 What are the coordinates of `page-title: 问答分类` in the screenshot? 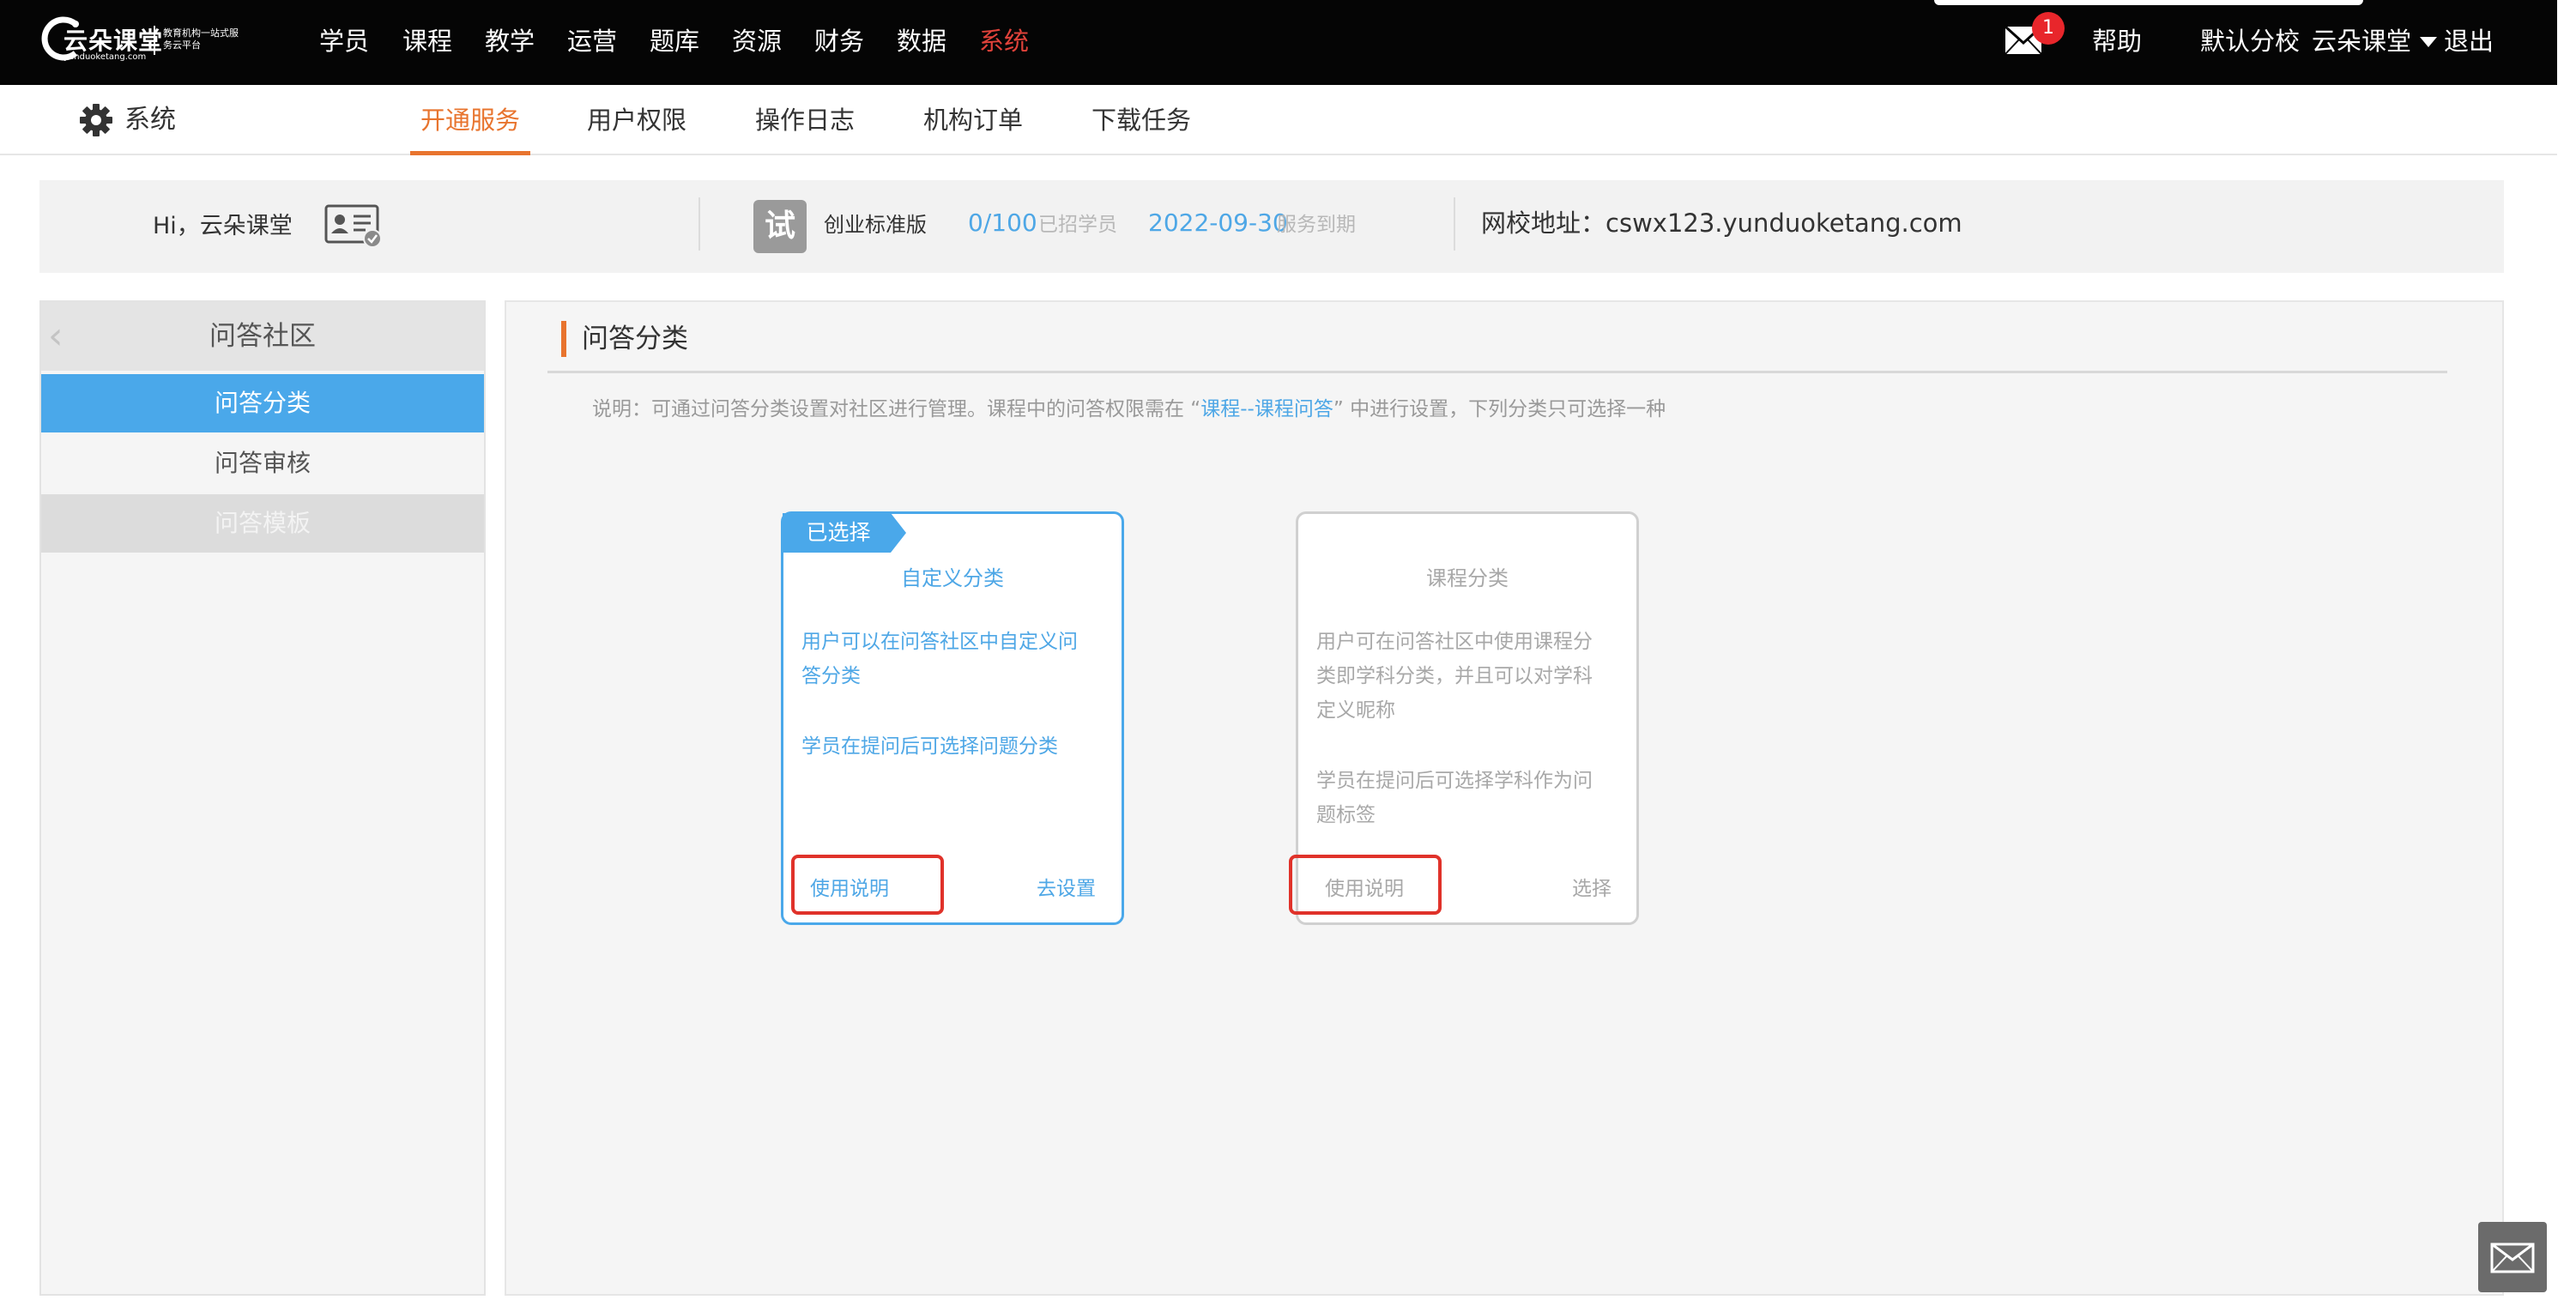 It's located at (635, 338).